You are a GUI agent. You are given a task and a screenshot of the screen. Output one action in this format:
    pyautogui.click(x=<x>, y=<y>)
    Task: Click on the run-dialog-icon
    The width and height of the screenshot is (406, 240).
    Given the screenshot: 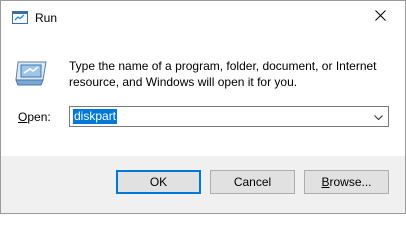 What is the action you would take?
    pyautogui.click(x=32, y=73)
    